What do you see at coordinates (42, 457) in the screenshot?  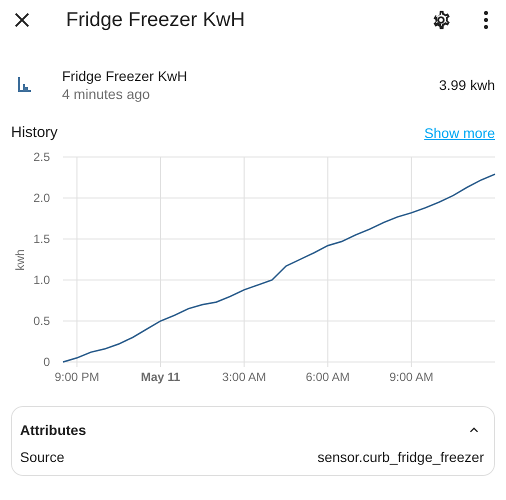 I see `attribute-label: Source` at bounding box center [42, 457].